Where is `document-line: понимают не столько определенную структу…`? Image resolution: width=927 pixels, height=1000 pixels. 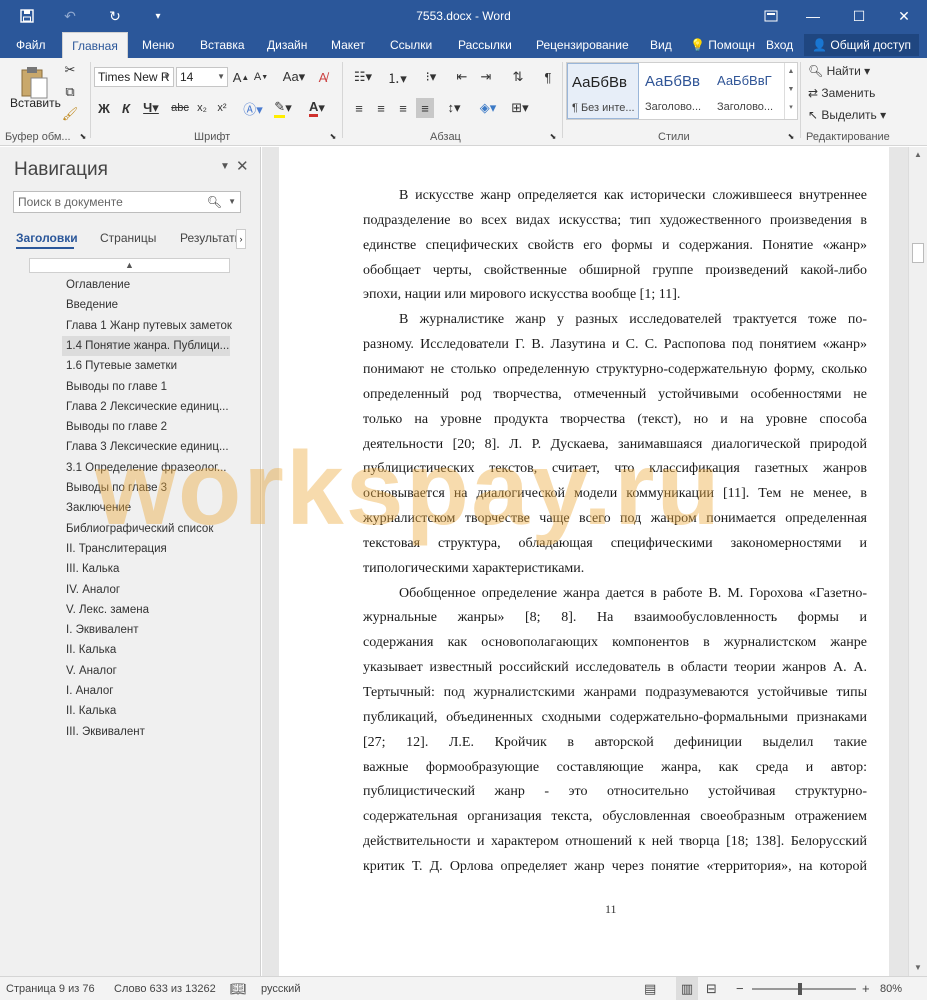 document-line: понимают не столько определенную структу… is located at coordinates (615, 370).